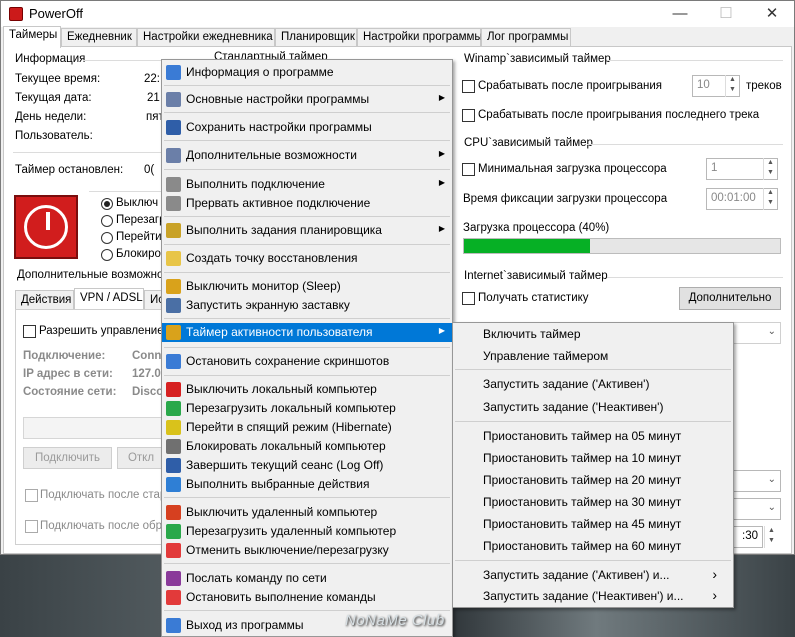  I want to click on menu-item-scheduler: Выполнить задания планировщика ▶, so click(307, 230).